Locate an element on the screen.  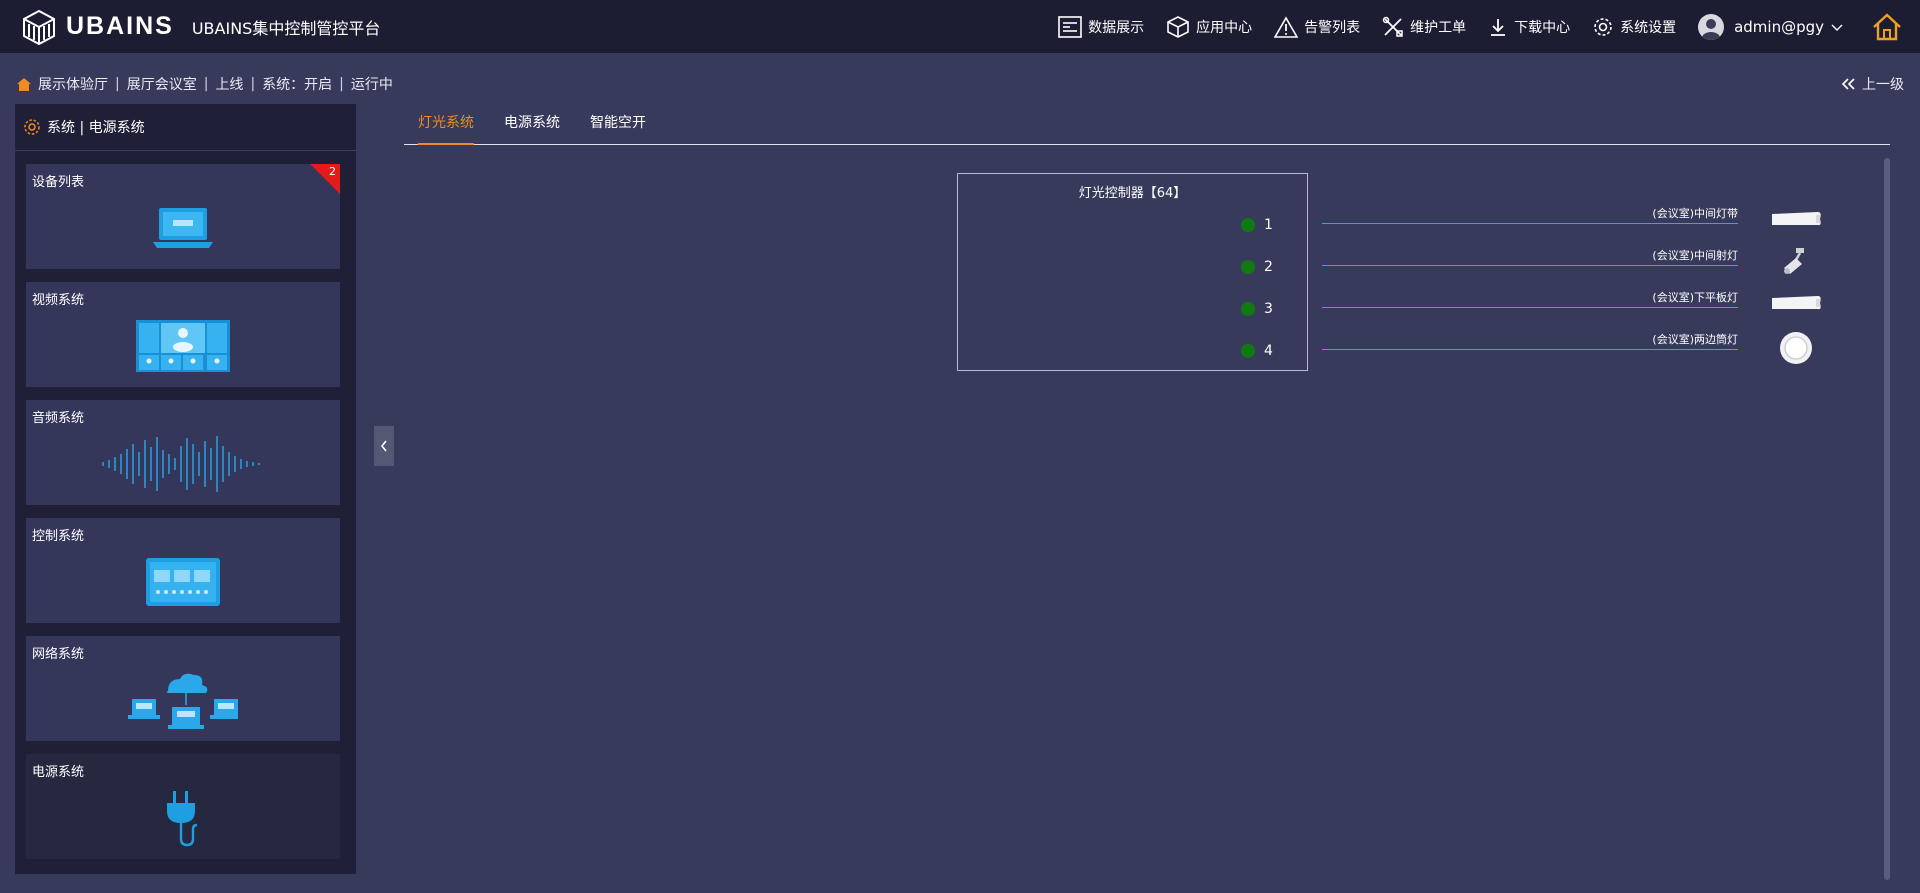
channel-1: 1 is located at coordinates (1257, 225).